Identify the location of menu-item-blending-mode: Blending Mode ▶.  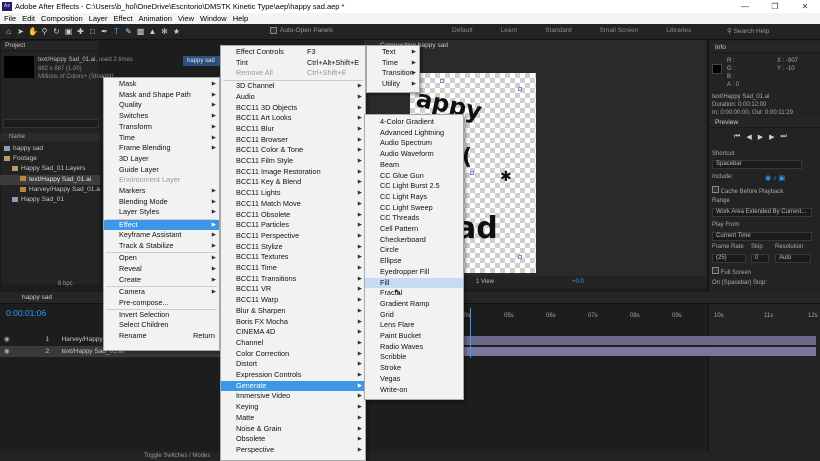
(161, 202).